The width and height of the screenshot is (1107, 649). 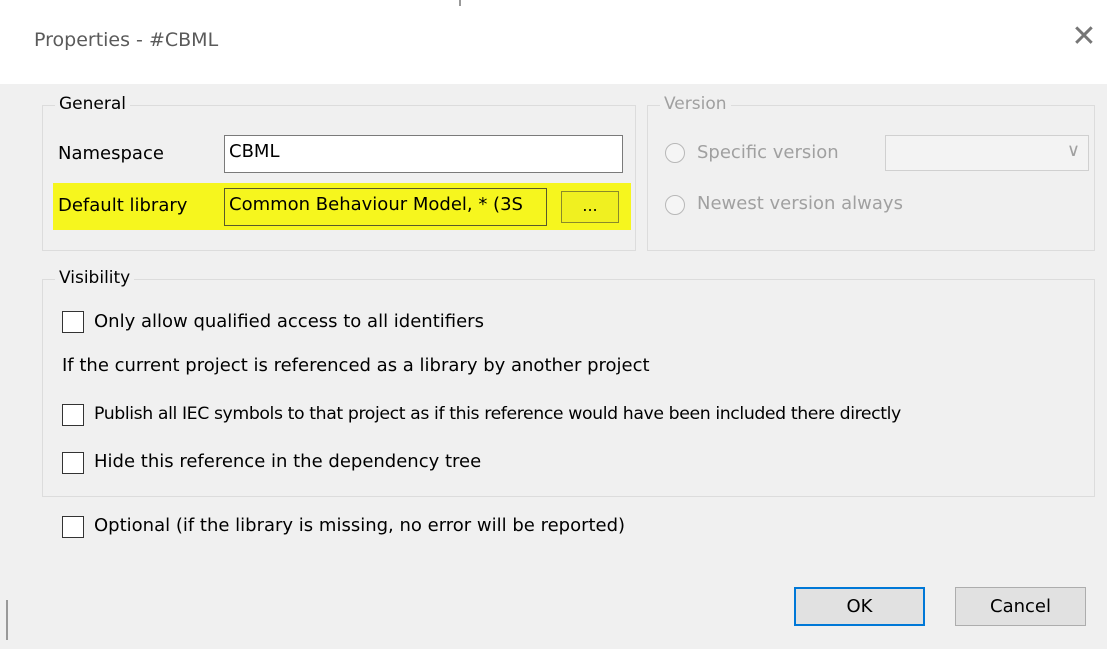 What do you see at coordinates (987, 153) in the screenshot?
I see `version-select: ∨` at bounding box center [987, 153].